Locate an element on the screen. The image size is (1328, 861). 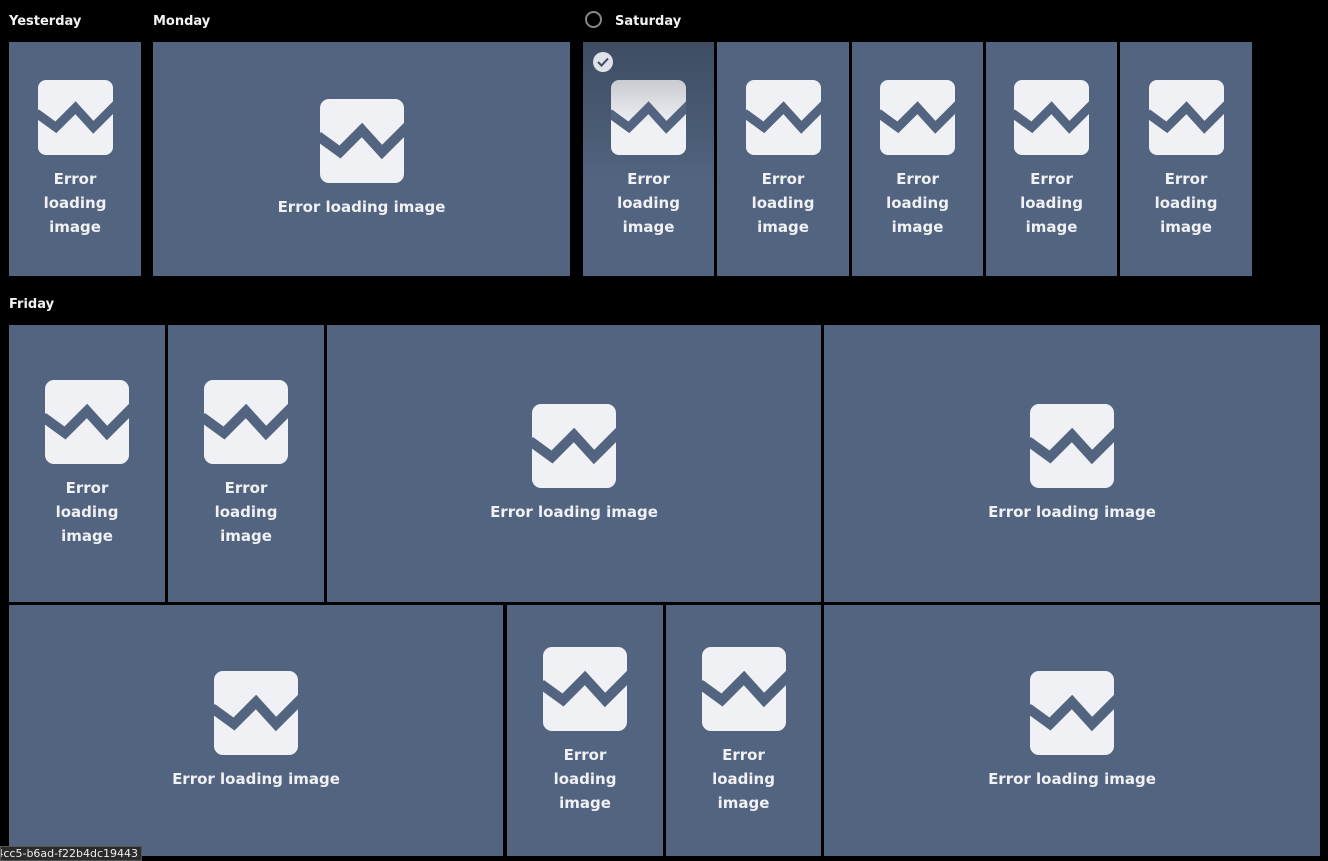
tooltip-text: 4cc5-b6ad-f22b4dc19443 is located at coordinates (69, 853).